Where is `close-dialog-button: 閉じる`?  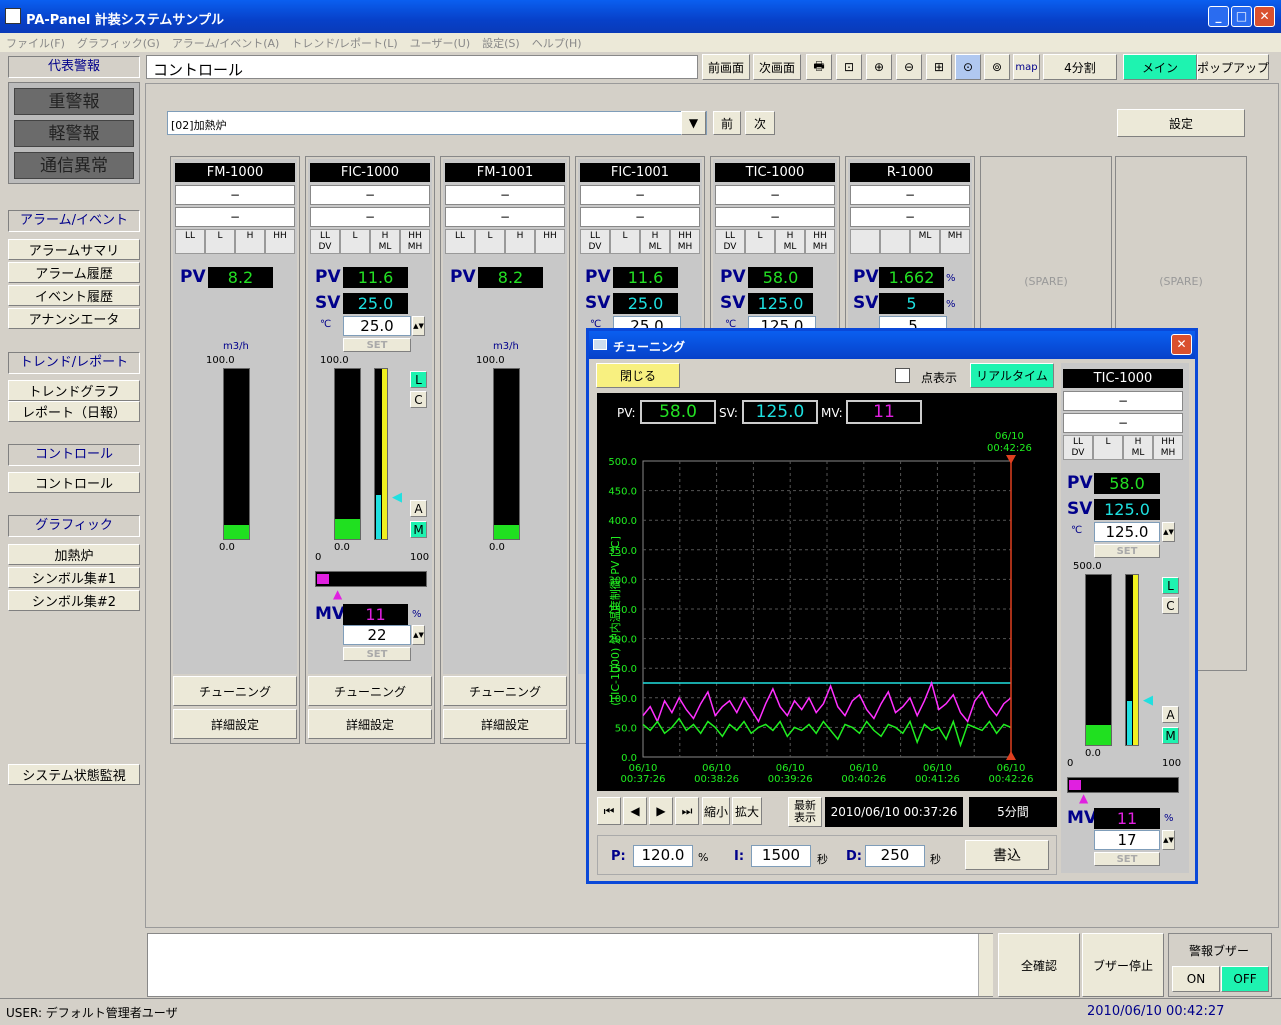 close-dialog-button: 閉じる is located at coordinates (638, 375).